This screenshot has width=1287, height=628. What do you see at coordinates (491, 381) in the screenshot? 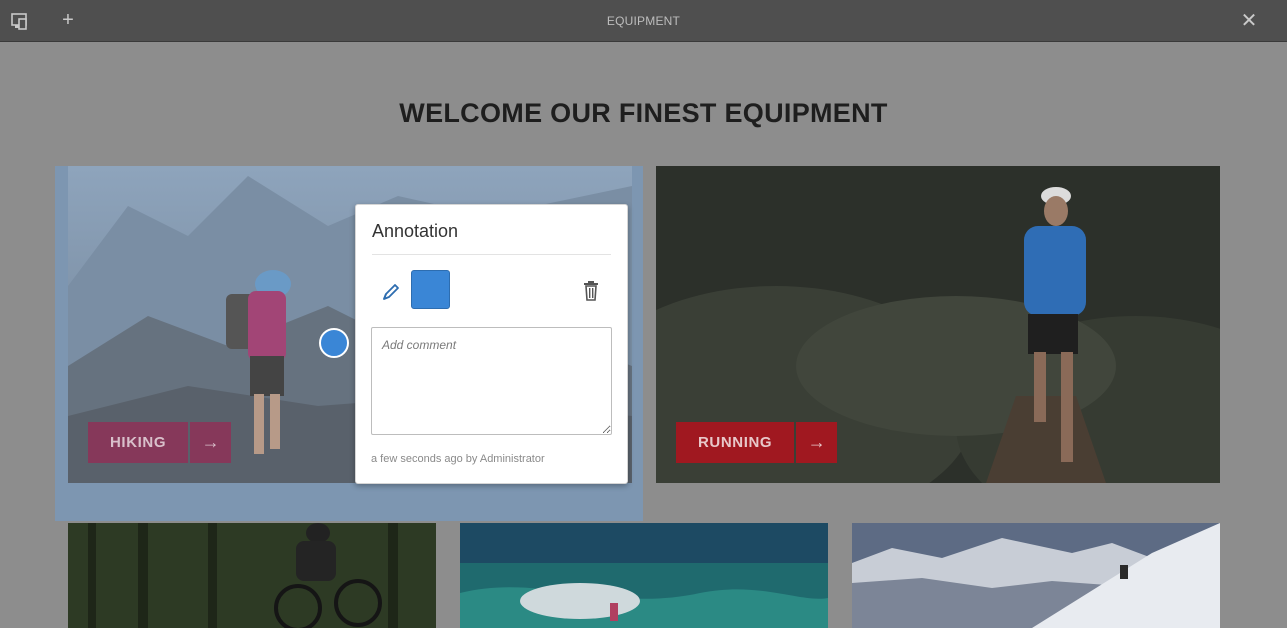
I see `comment-input` at bounding box center [491, 381].